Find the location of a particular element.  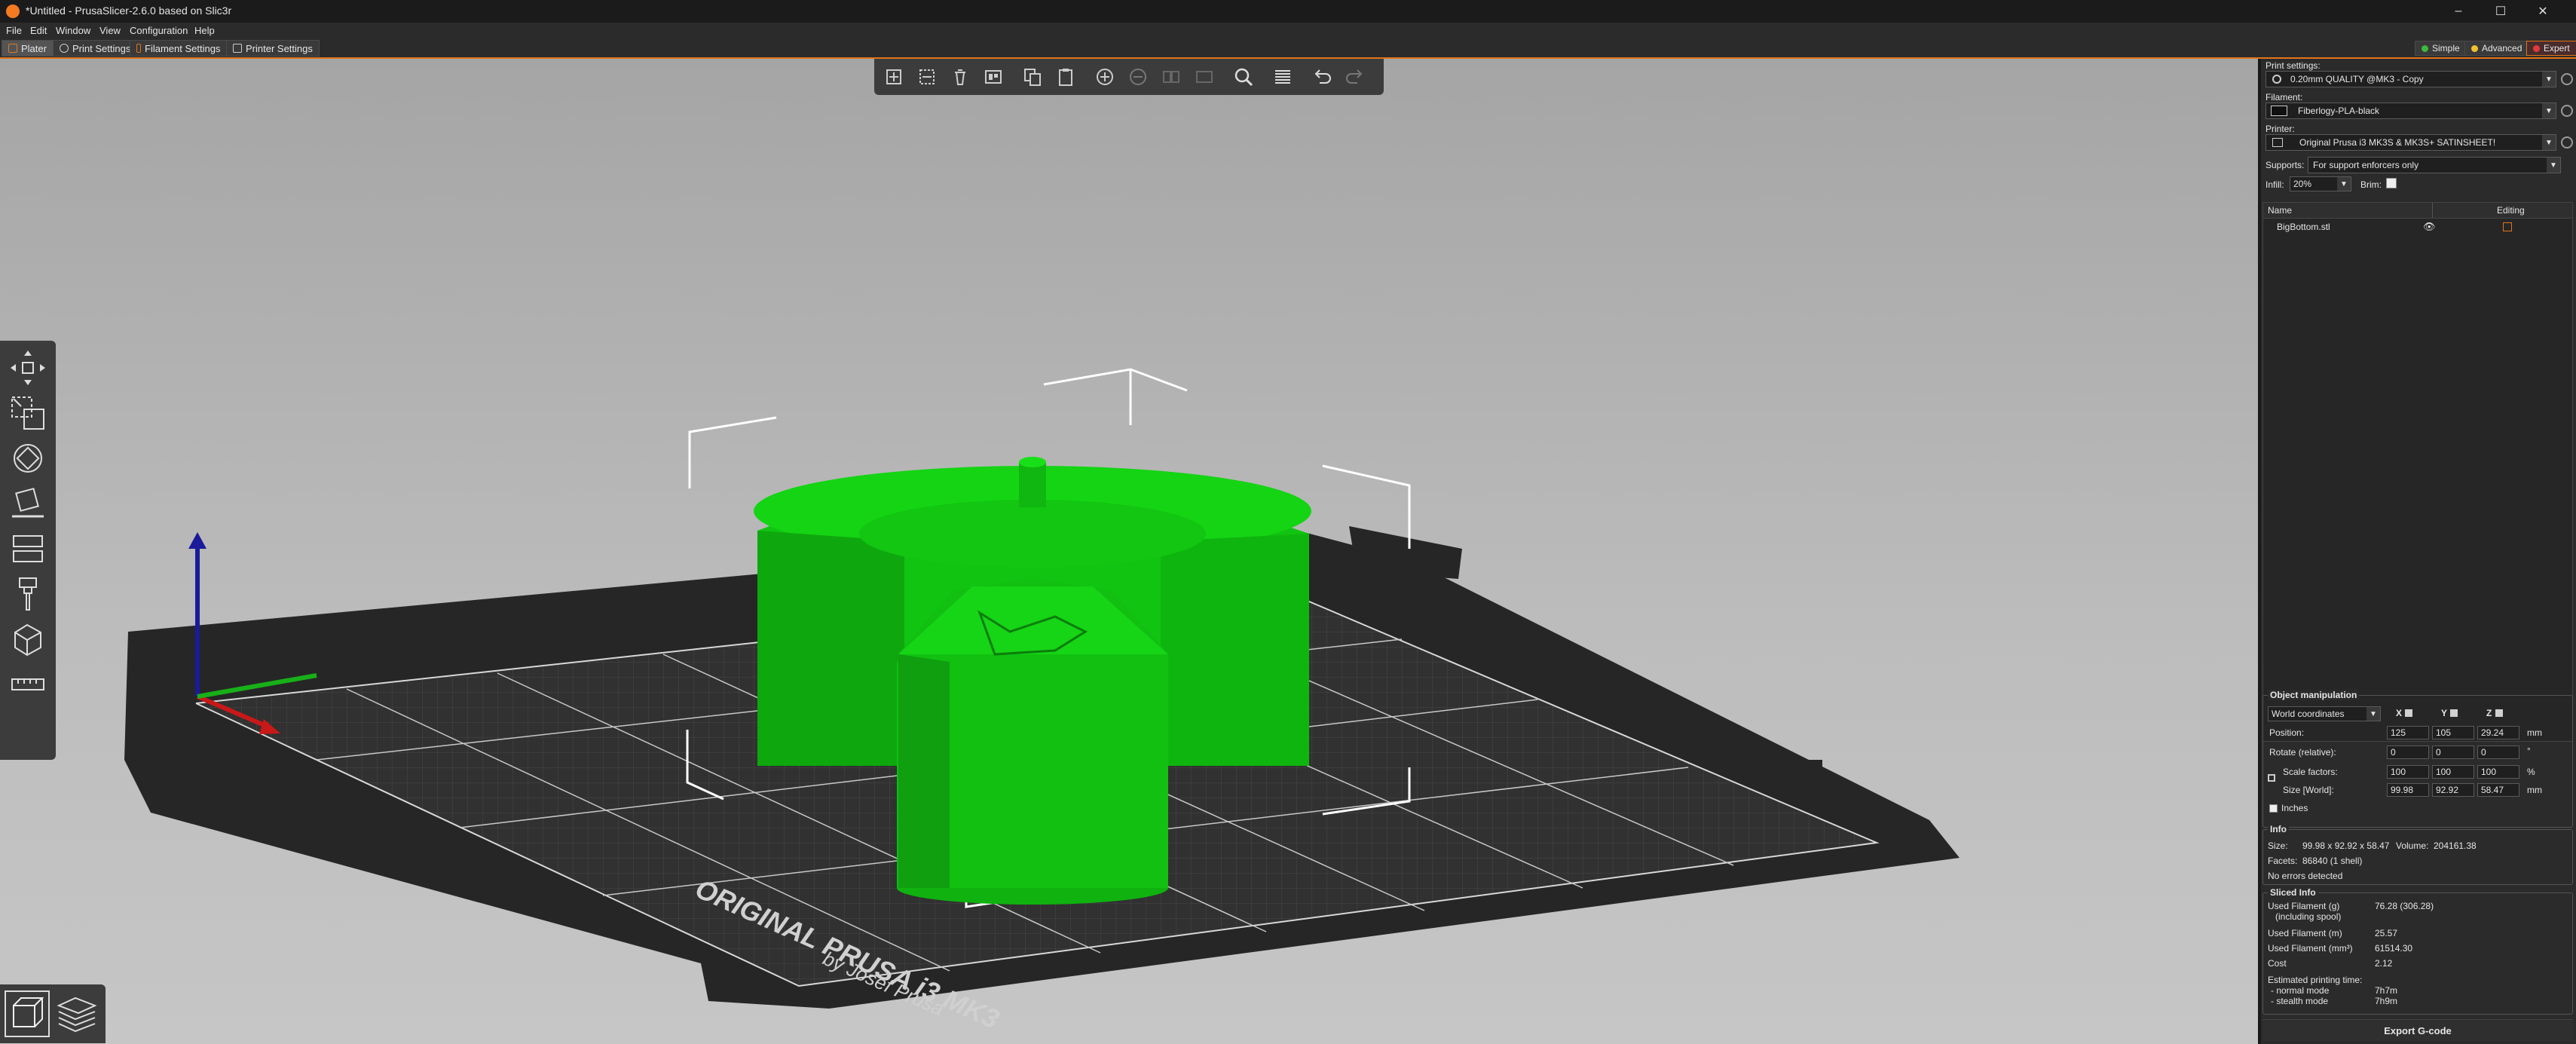

3d-view-button is located at coordinates (27, 1013).